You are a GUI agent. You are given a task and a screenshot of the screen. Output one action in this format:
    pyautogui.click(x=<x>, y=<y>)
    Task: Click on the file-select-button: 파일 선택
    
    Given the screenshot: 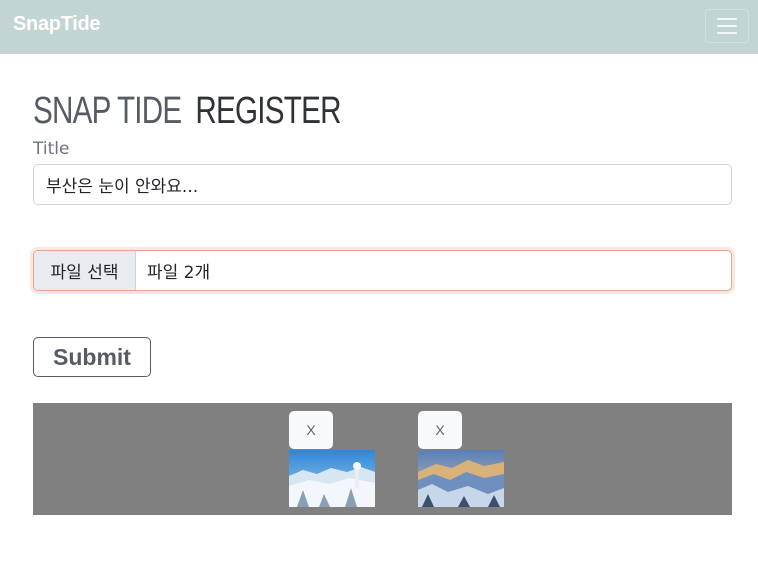 What is the action you would take?
    pyautogui.click(x=85, y=270)
    